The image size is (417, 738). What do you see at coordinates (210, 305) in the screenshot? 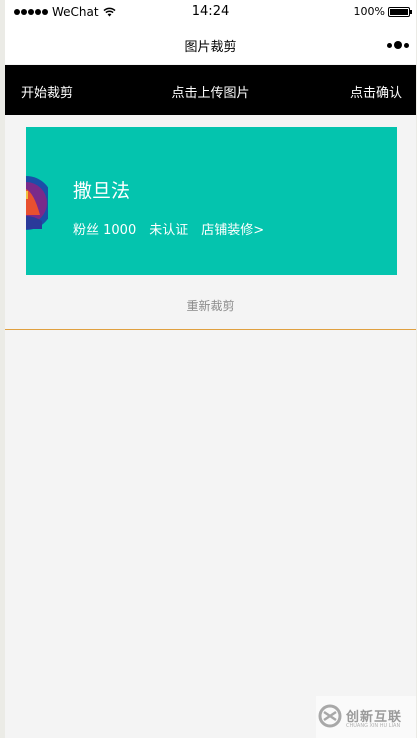
I see `recrop-button: 重新裁剪` at bounding box center [210, 305].